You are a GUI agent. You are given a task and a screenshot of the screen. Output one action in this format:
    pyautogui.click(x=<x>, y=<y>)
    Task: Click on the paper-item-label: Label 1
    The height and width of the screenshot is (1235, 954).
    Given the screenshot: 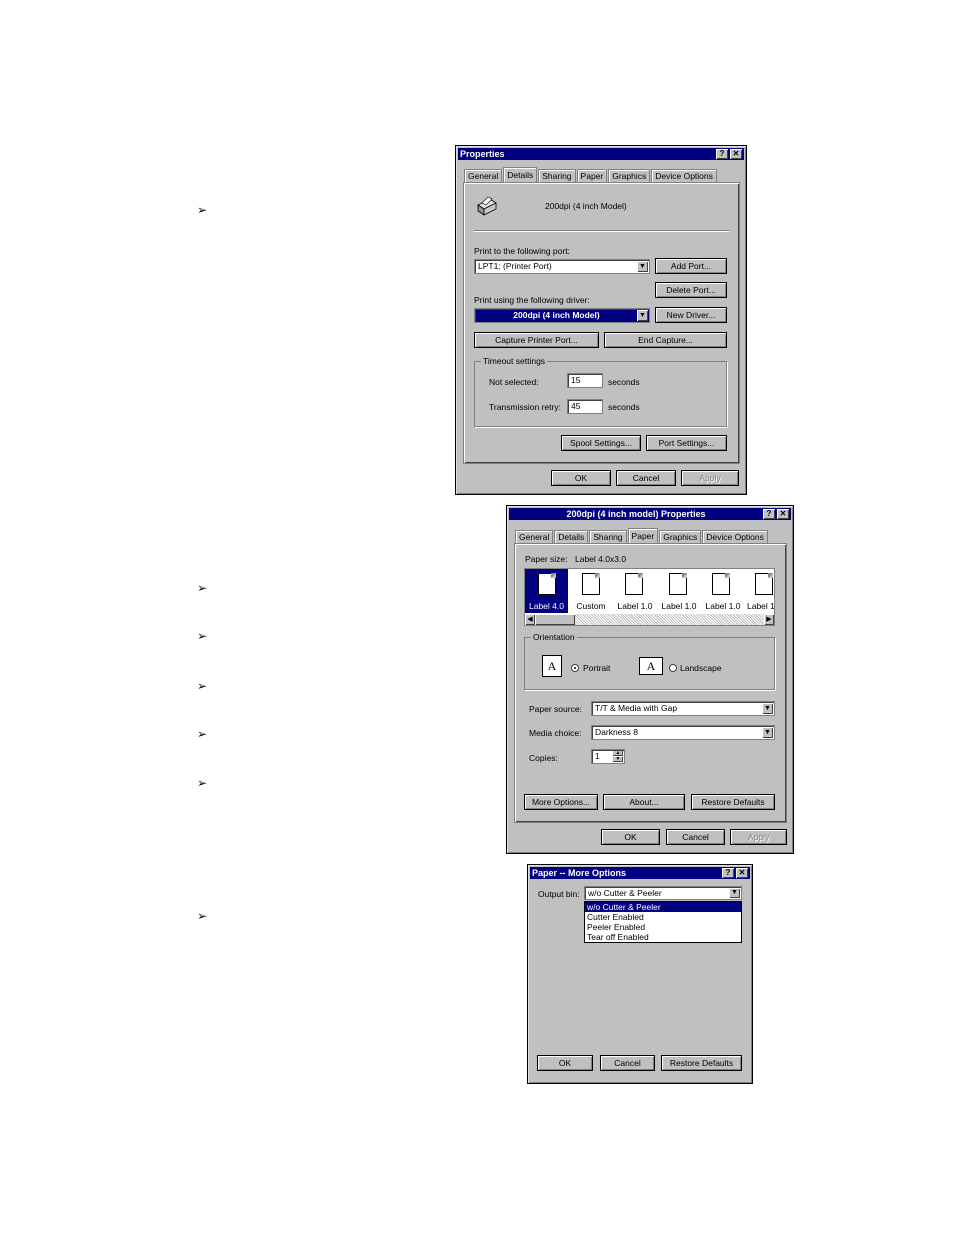 What is the action you would take?
    pyautogui.click(x=758, y=606)
    